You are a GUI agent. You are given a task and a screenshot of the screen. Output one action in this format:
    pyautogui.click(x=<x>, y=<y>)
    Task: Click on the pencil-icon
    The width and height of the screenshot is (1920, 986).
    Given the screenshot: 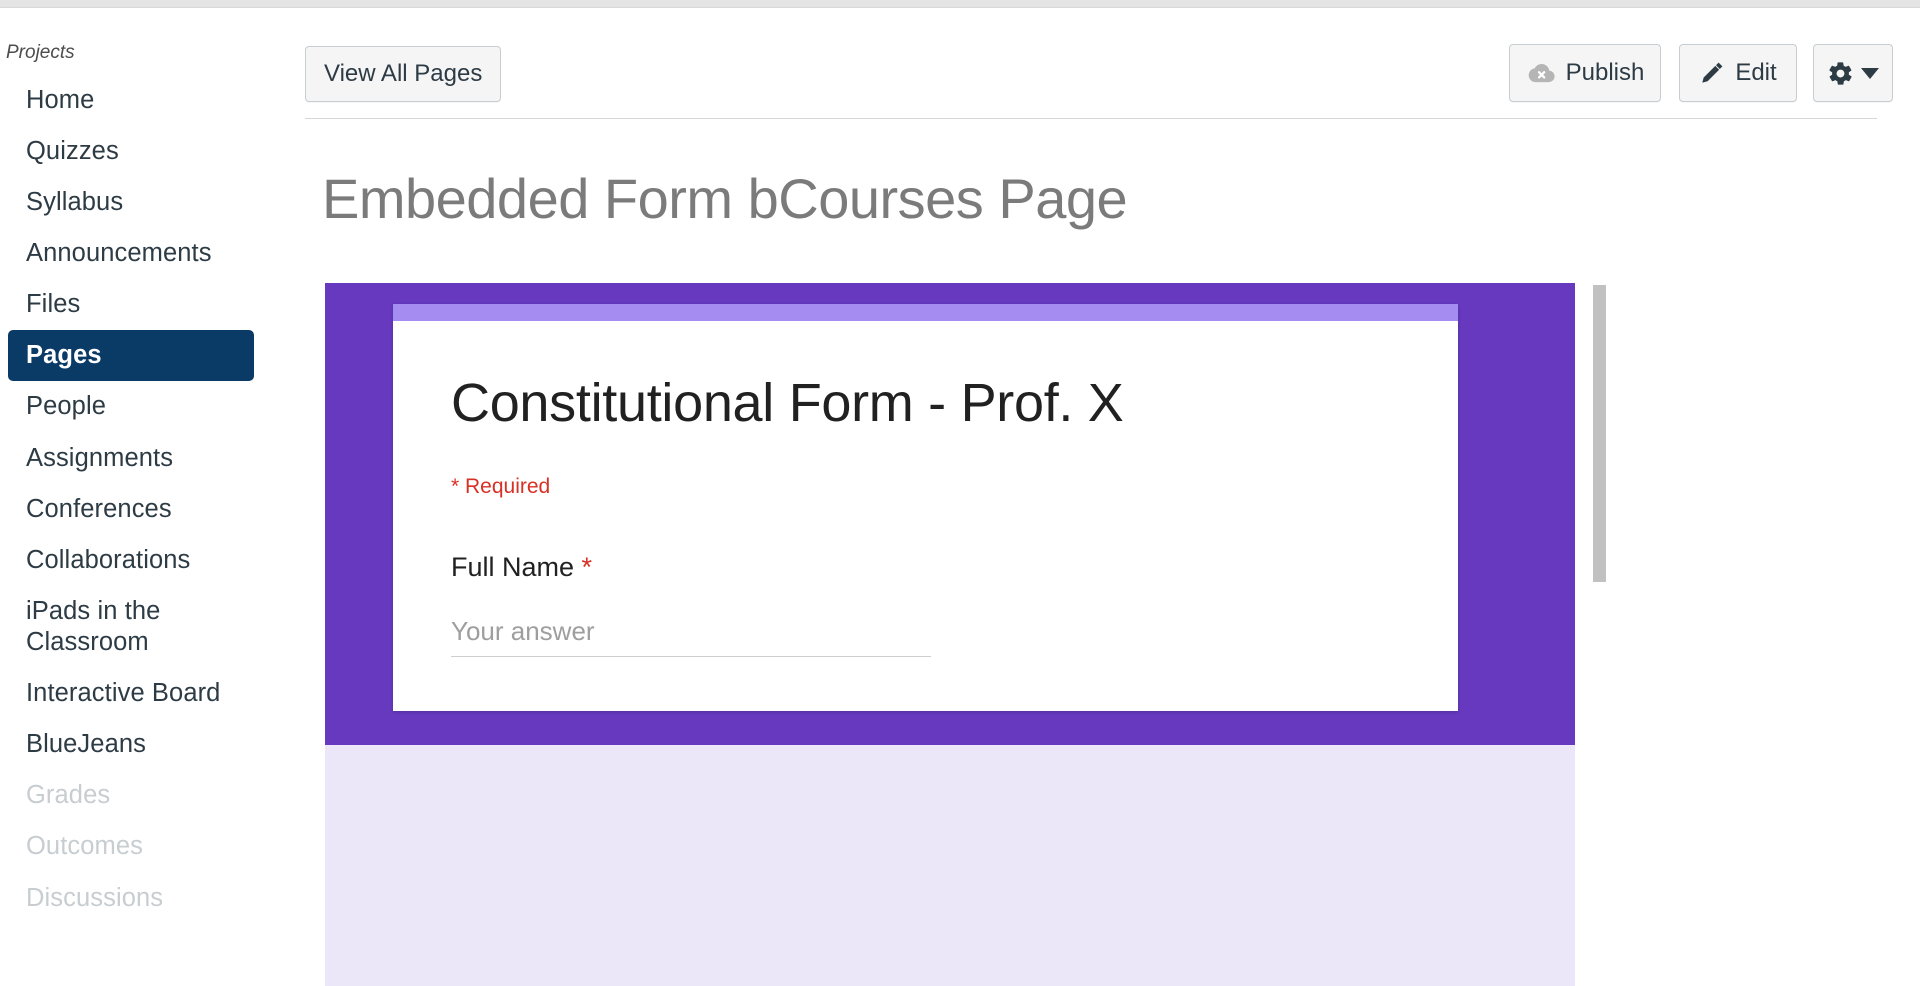 What is the action you would take?
    pyautogui.click(x=1712, y=73)
    